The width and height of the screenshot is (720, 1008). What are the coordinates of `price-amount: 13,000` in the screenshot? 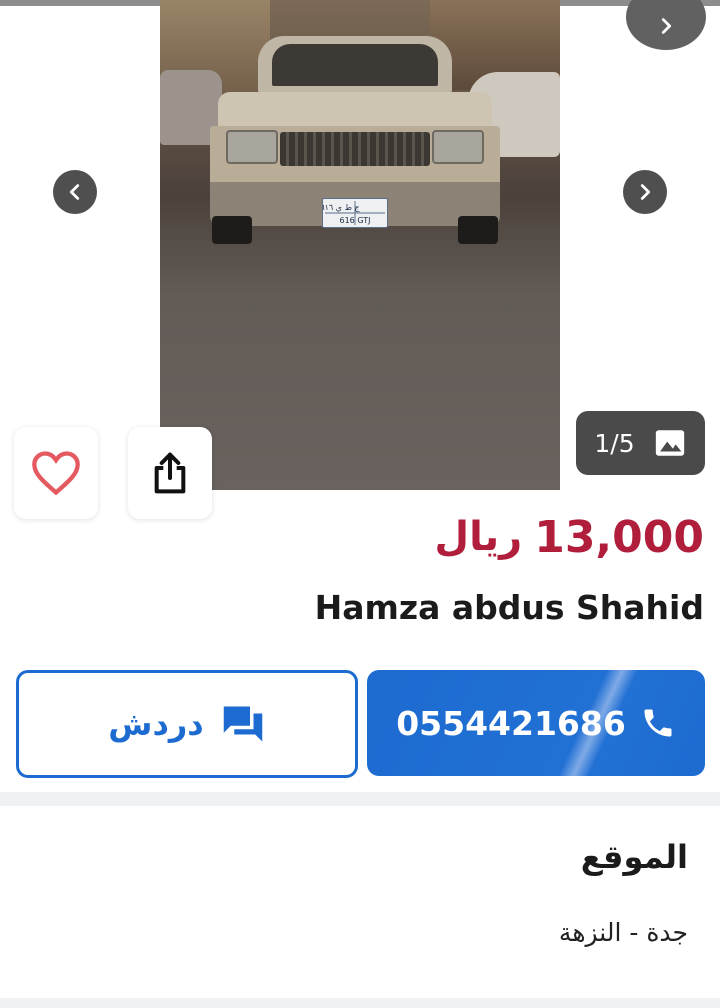 It's located at (619, 537).